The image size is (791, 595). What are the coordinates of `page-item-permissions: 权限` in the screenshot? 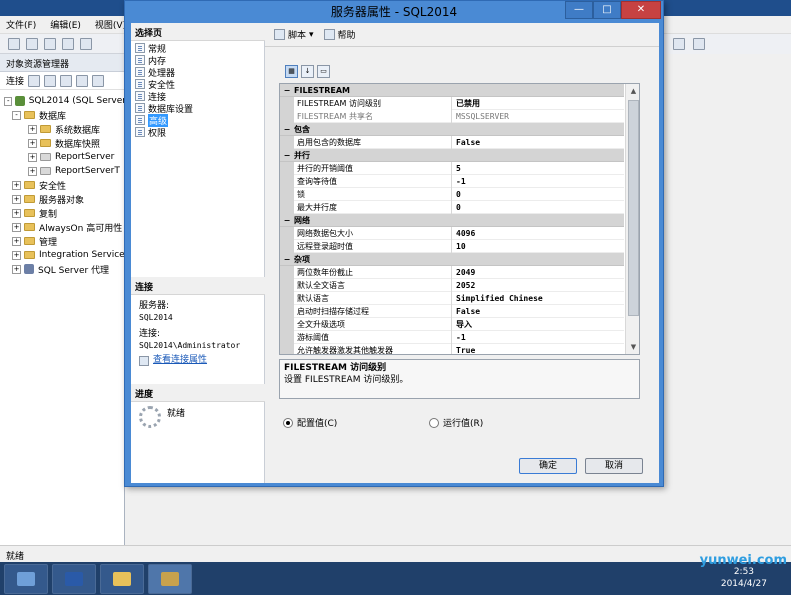 It's located at (150, 132).